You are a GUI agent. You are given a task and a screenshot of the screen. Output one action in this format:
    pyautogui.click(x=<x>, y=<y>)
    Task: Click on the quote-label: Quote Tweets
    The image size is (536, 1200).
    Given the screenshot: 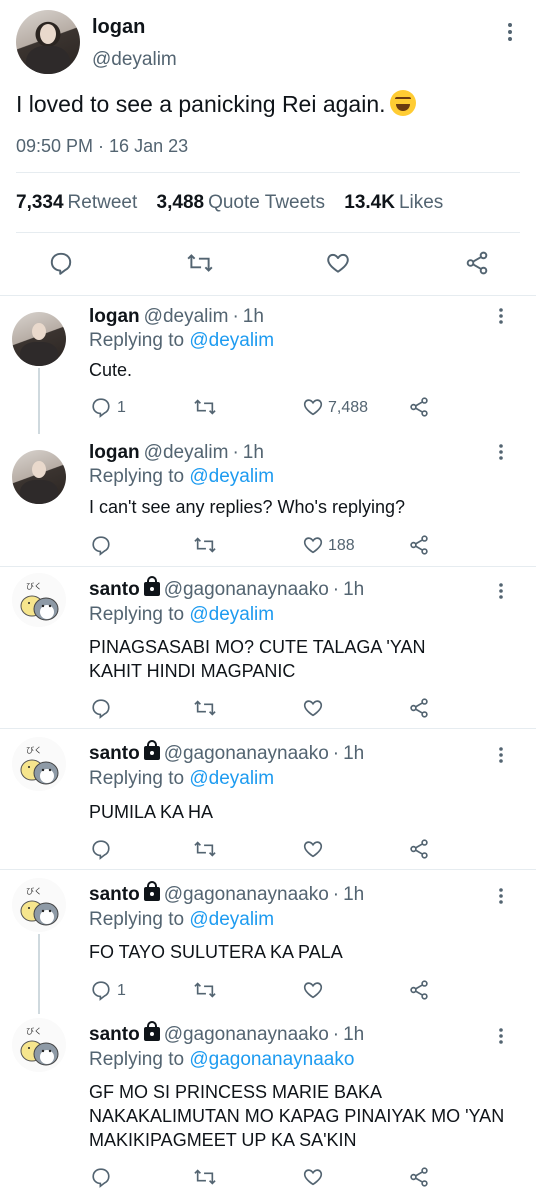 What is the action you would take?
    pyautogui.click(x=266, y=202)
    